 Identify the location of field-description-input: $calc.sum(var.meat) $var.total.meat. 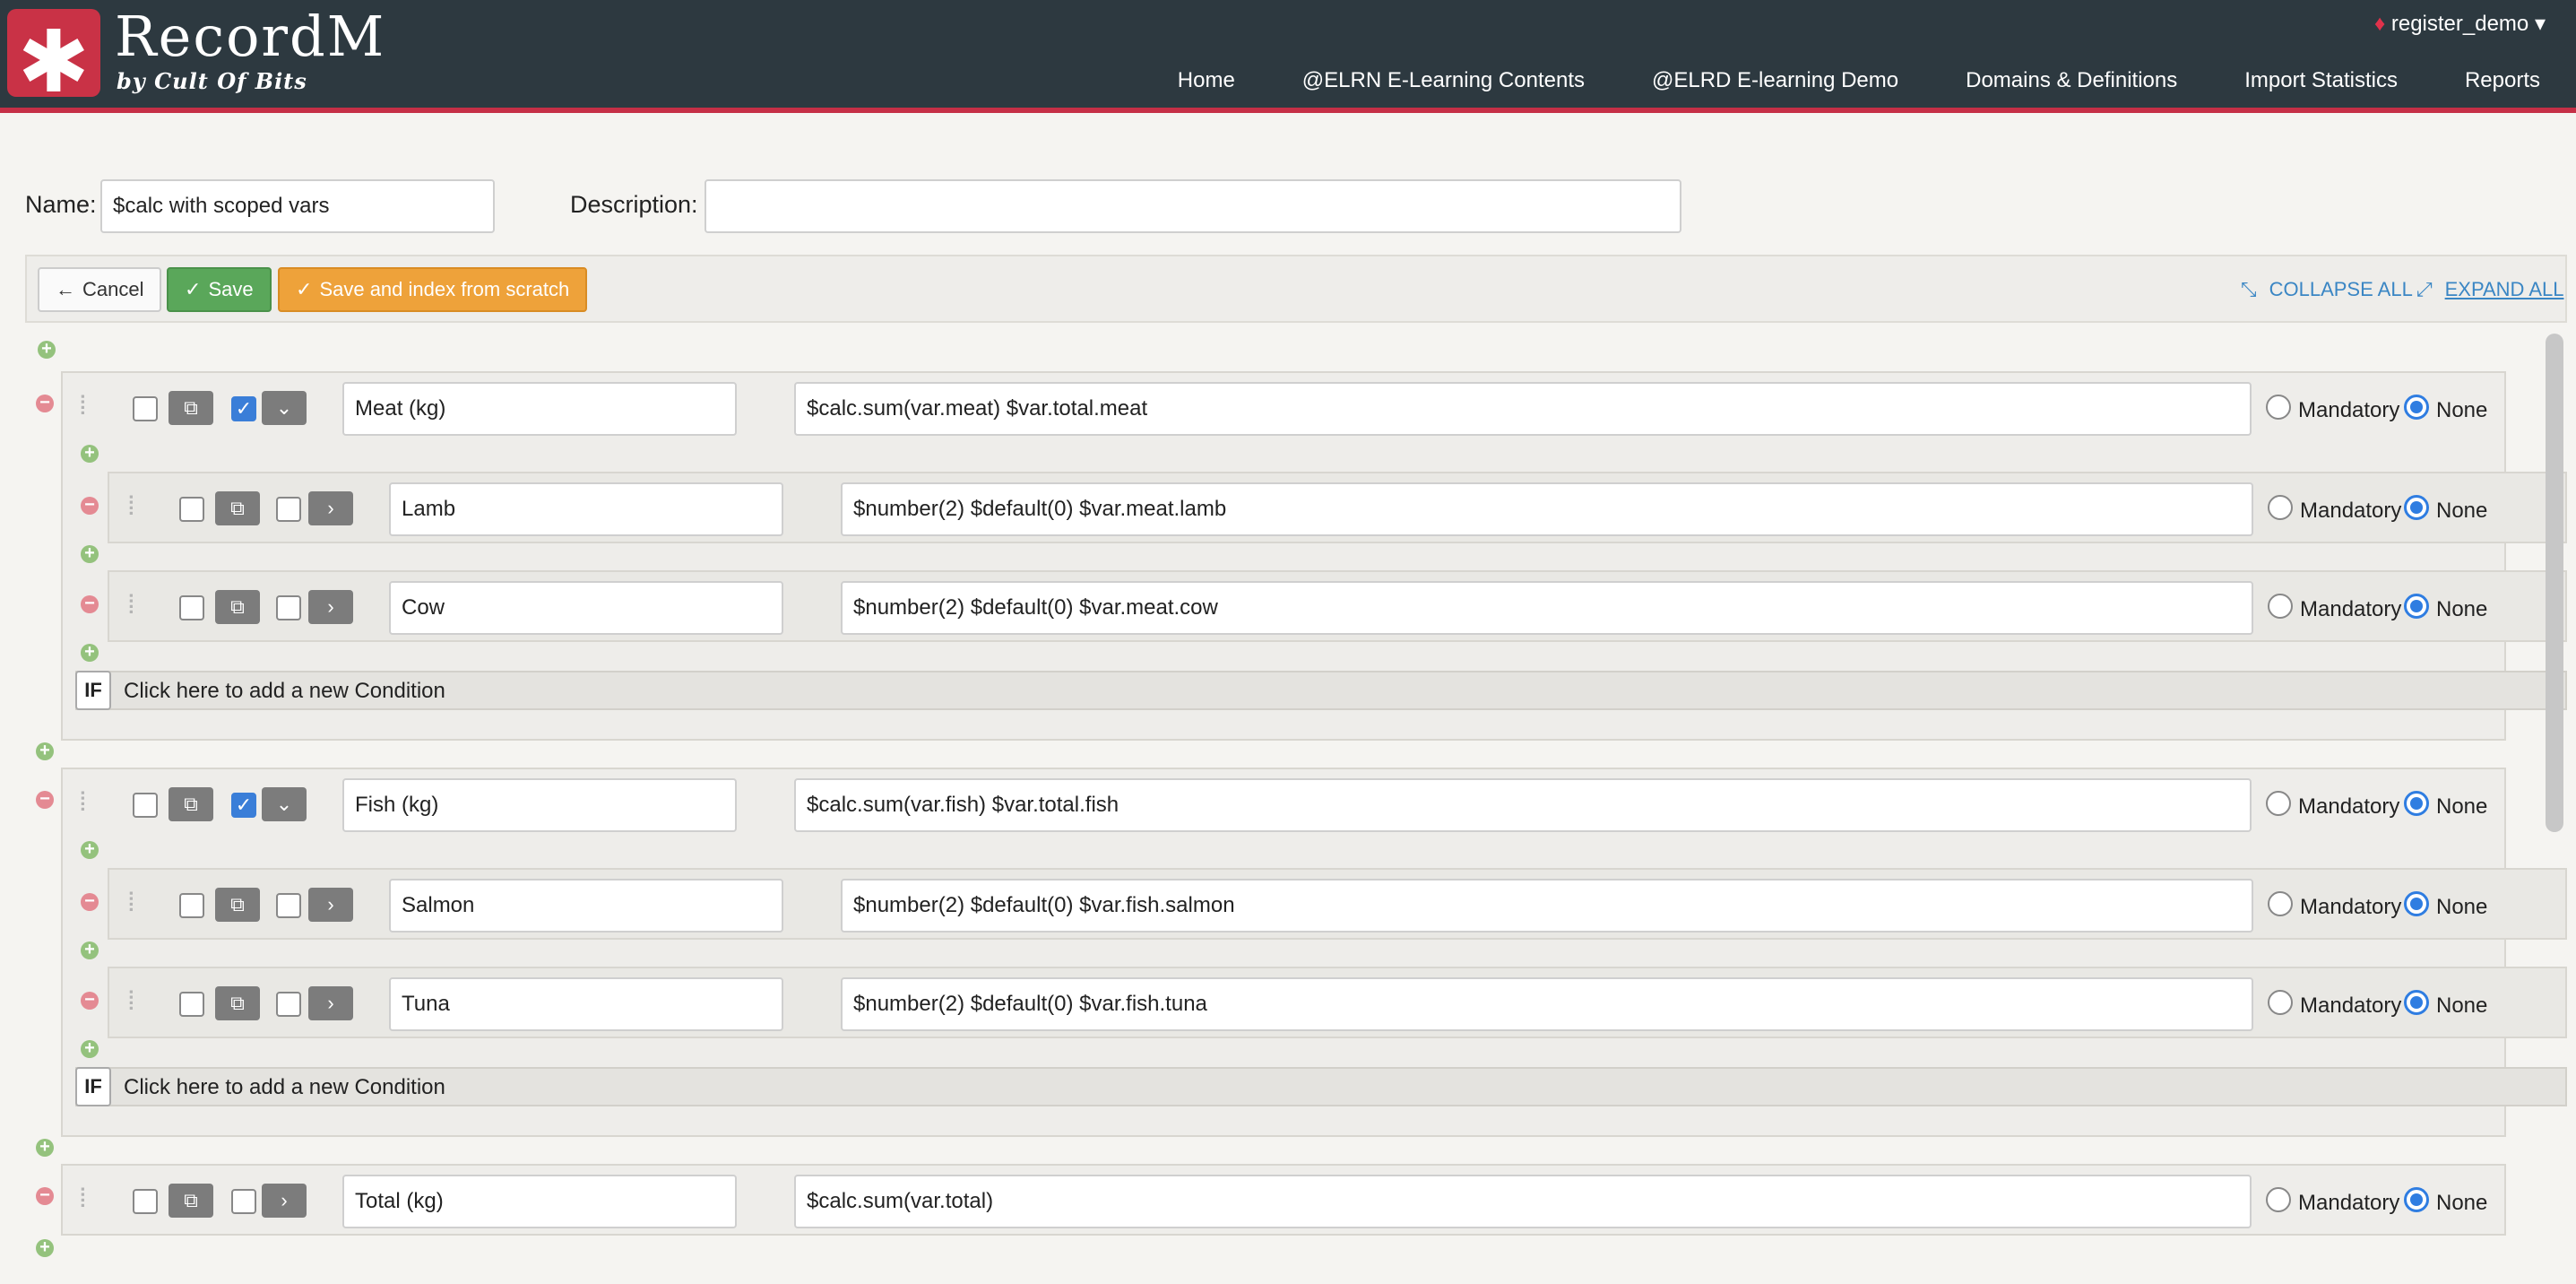
(1523, 409).